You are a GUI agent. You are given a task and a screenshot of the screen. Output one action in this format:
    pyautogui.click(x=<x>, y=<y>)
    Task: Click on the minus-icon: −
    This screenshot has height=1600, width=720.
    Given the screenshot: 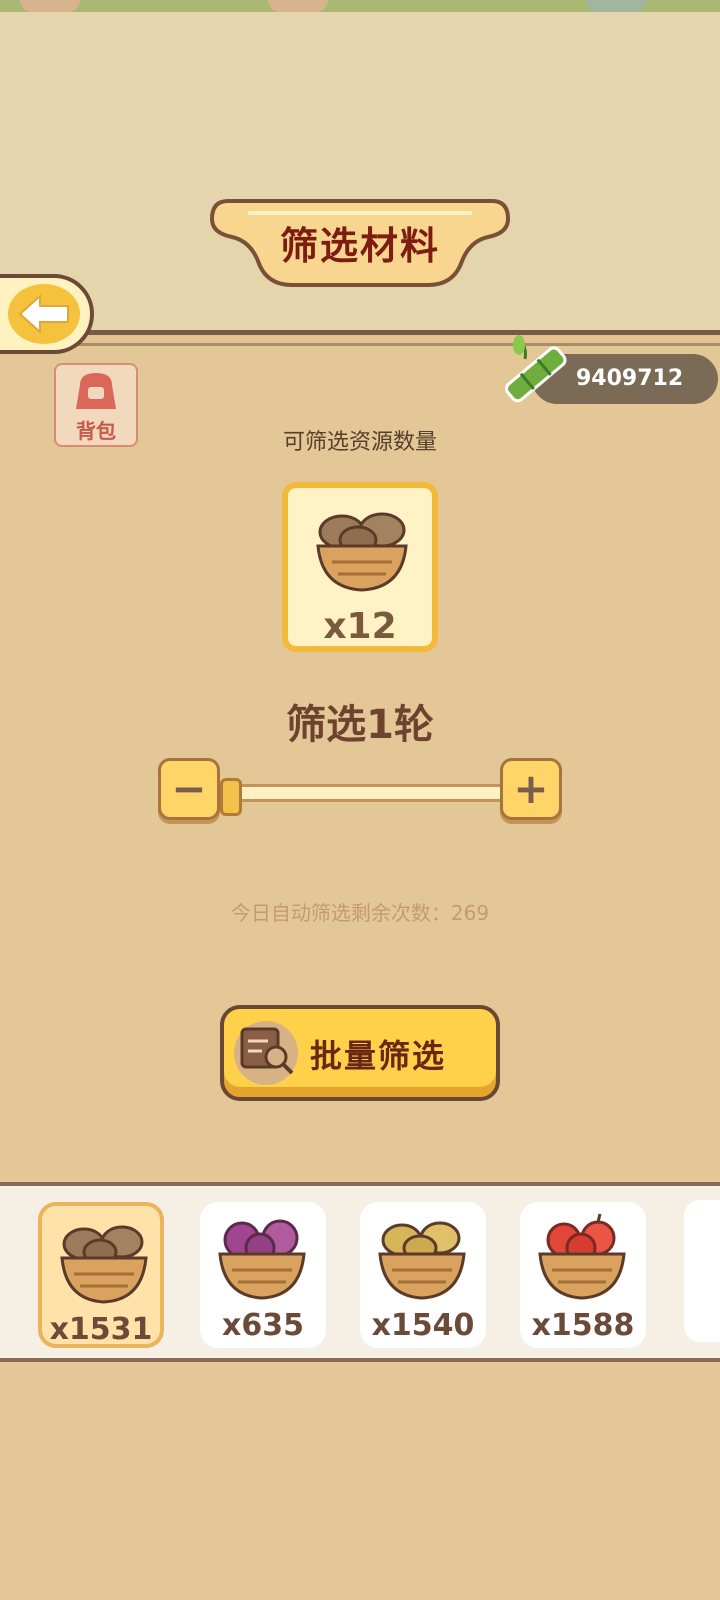 What is the action you would take?
    pyautogui.click(x=189, y=788)
    